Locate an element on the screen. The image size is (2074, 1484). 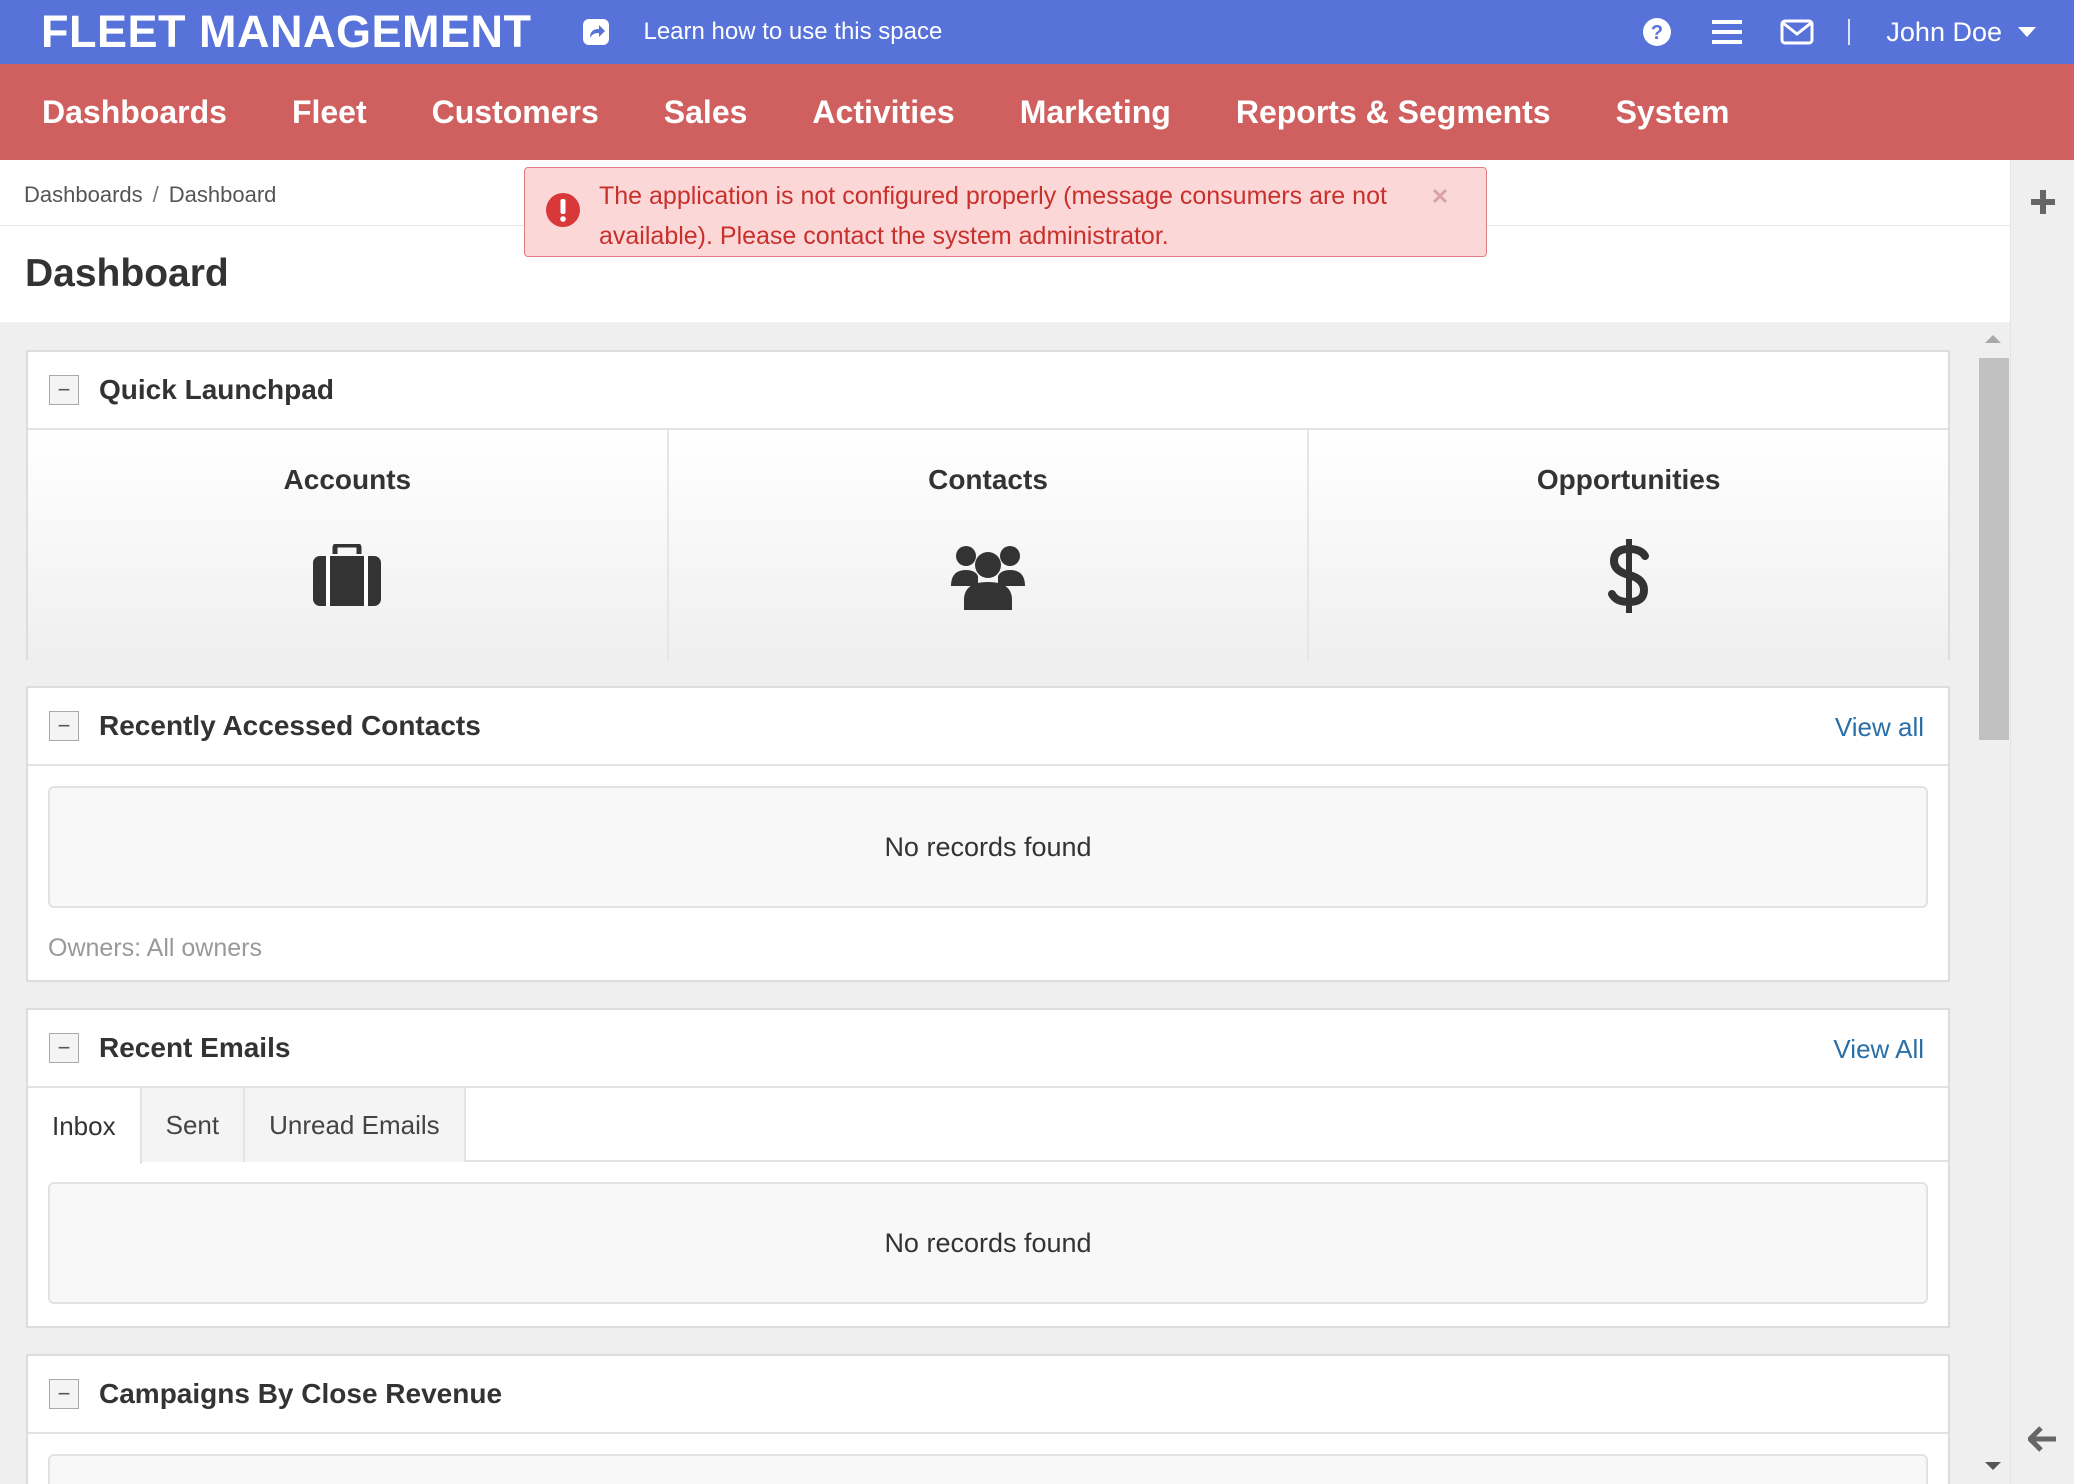
arrow-left-icon is located at coordinates (2042, 1439).